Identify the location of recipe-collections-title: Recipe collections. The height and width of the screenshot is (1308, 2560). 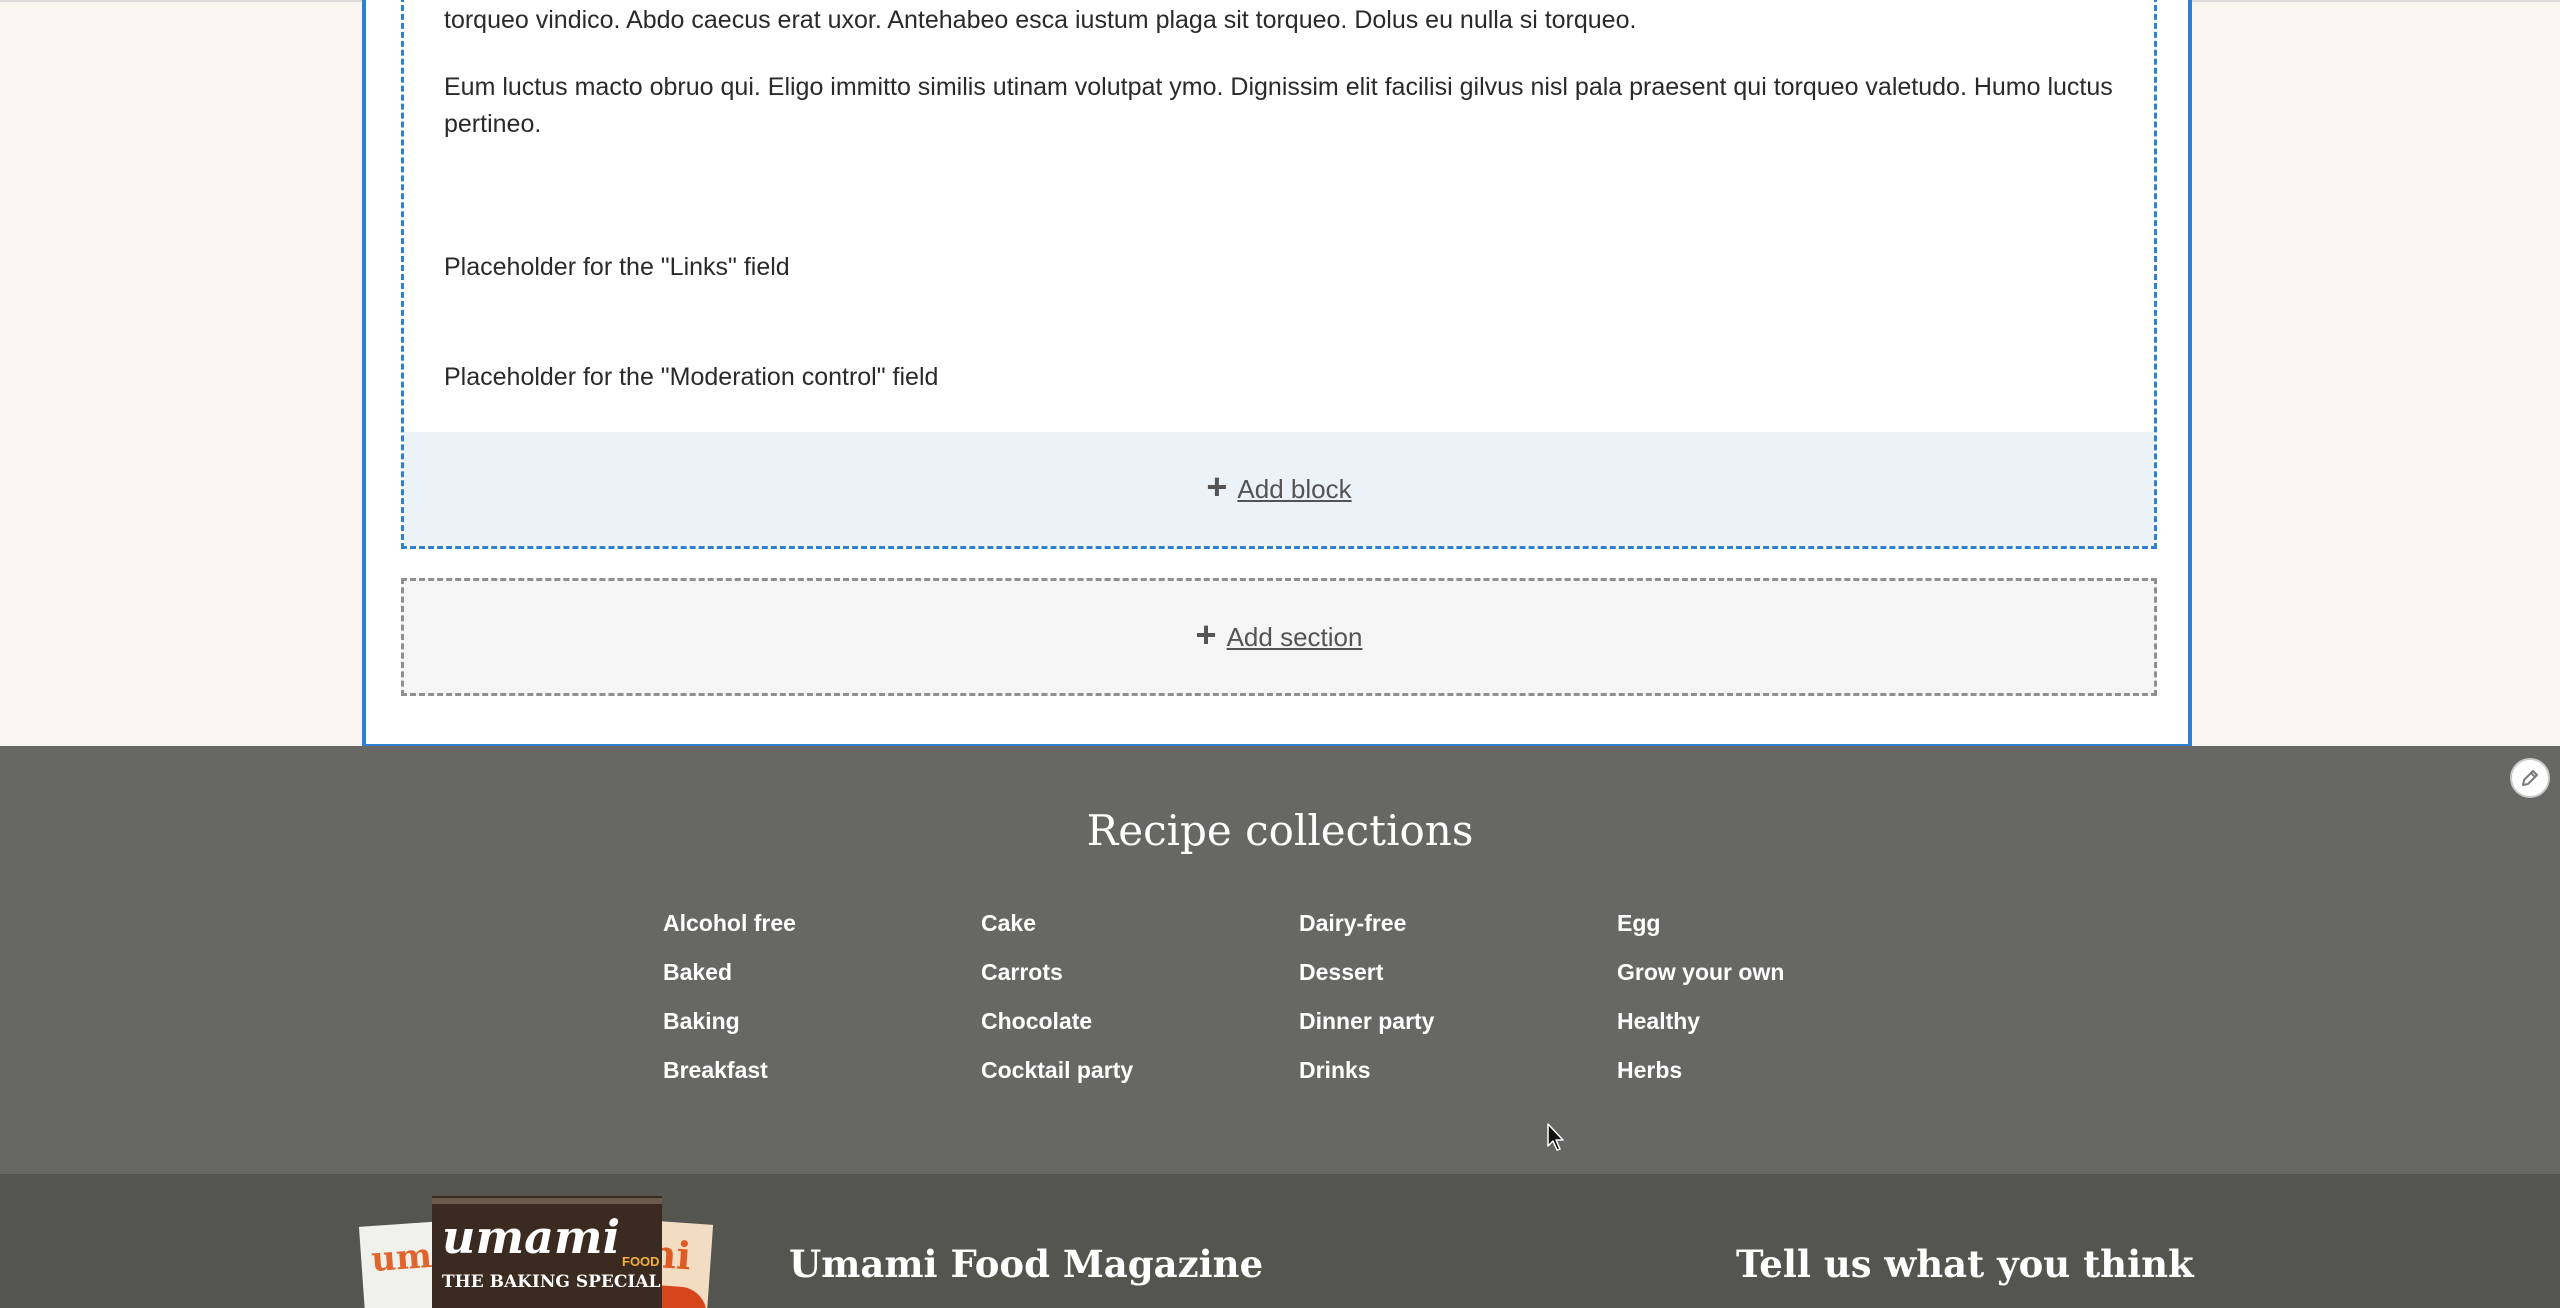
(1280, 830).